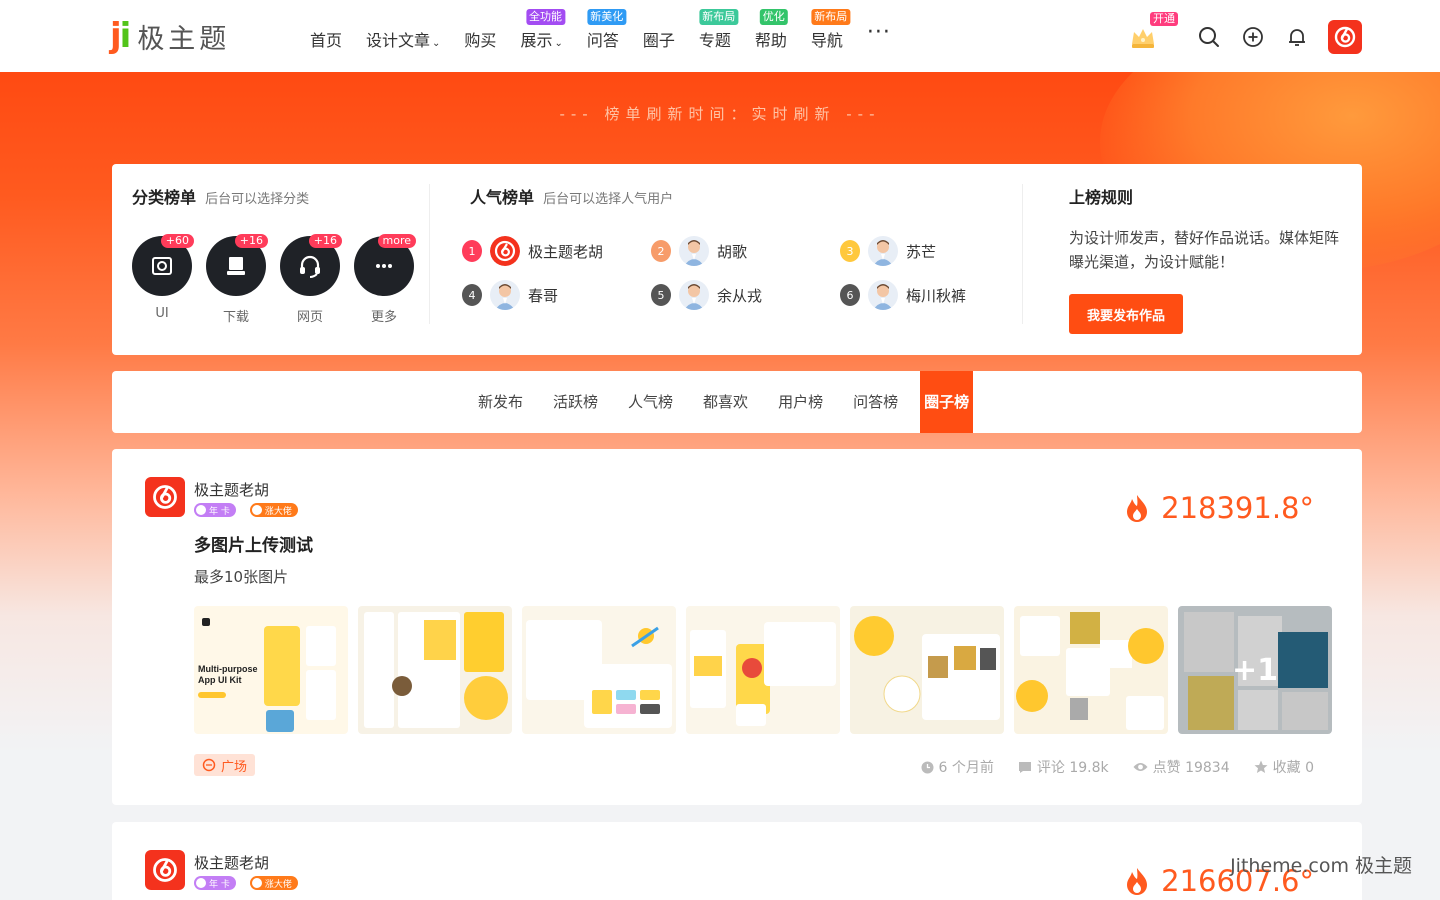 The image size is (1440, 900). Describe the element at coordinates (575, 402) in the screenshot. I see `ranking-tab: 活跃榜` at that location.